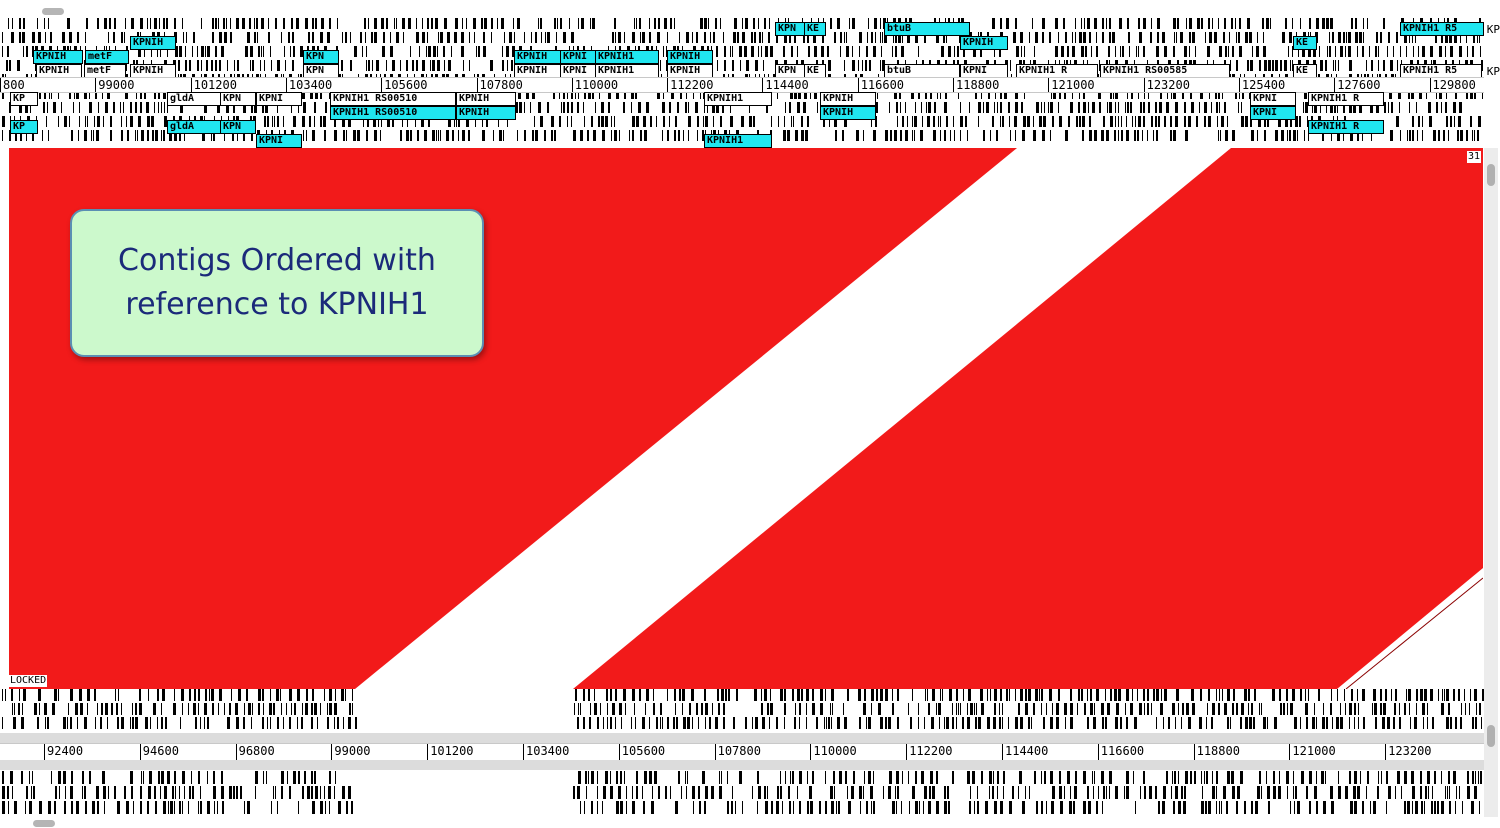  I want to click on gene-label: KPNIH1 RS00585, so click(1165, 71).